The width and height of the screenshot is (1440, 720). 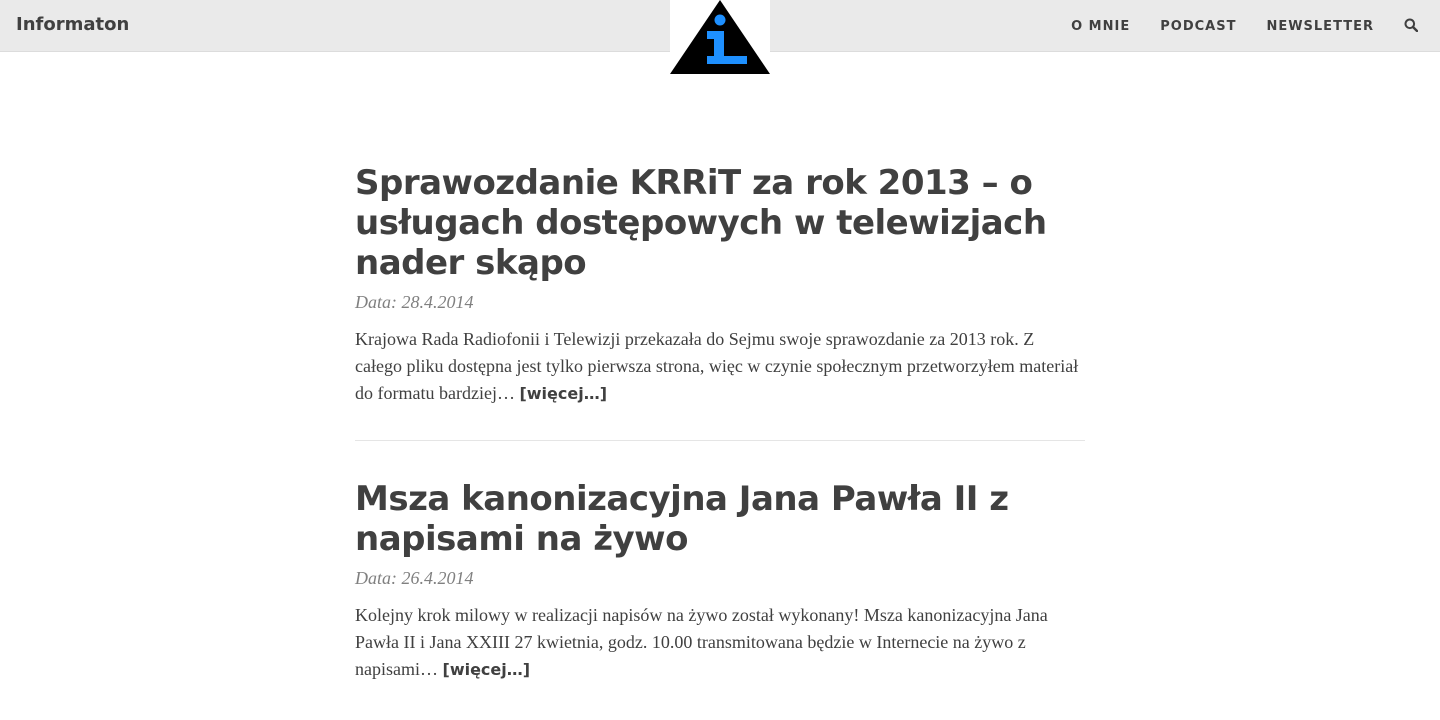 I want to click on main-menu: O MNIE PODCAST NEWSLETTER, so click(x=1230, y=26).